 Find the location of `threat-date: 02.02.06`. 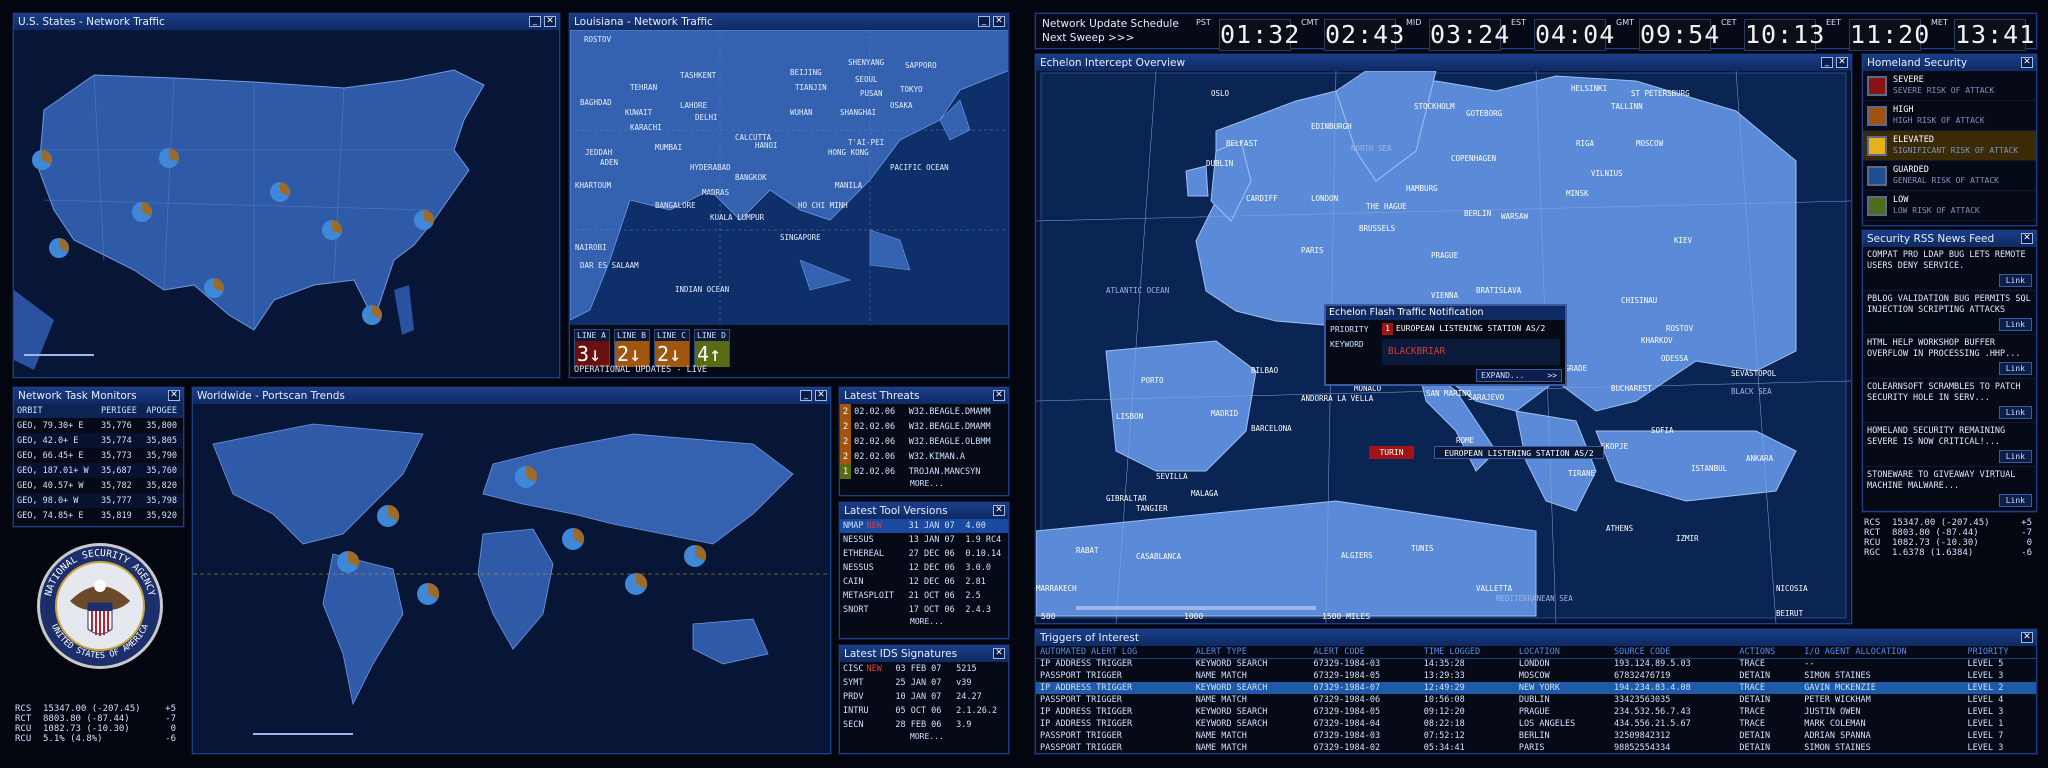

threat-date: 02.02.06 is located at coordinates (875, 456).